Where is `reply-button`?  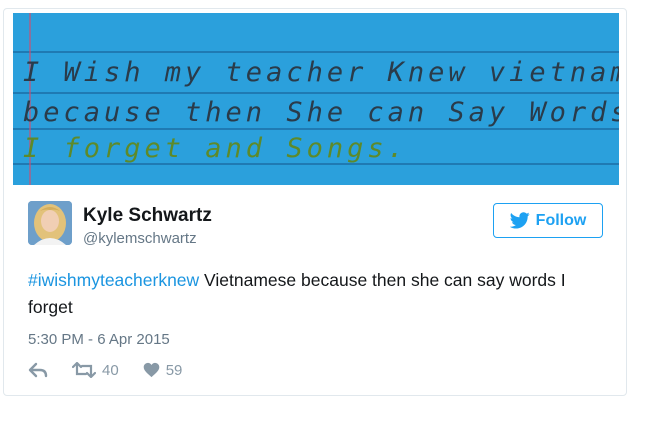
reply-button is located at coordinates (38, 370).